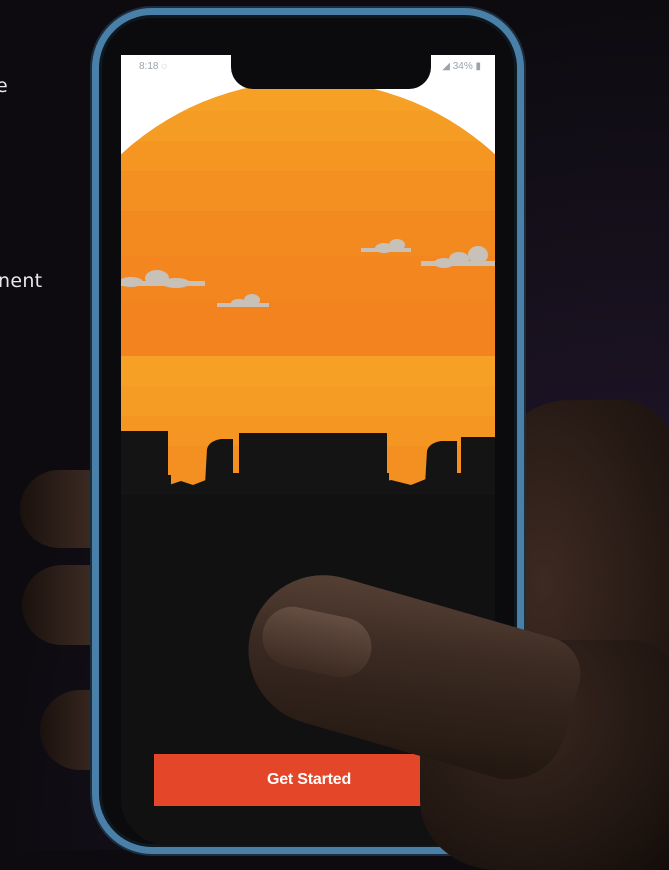 Image resolution: width=669 pixels, height=870 pixels. I want to click on truck-silhouettes, so click(308, 468).